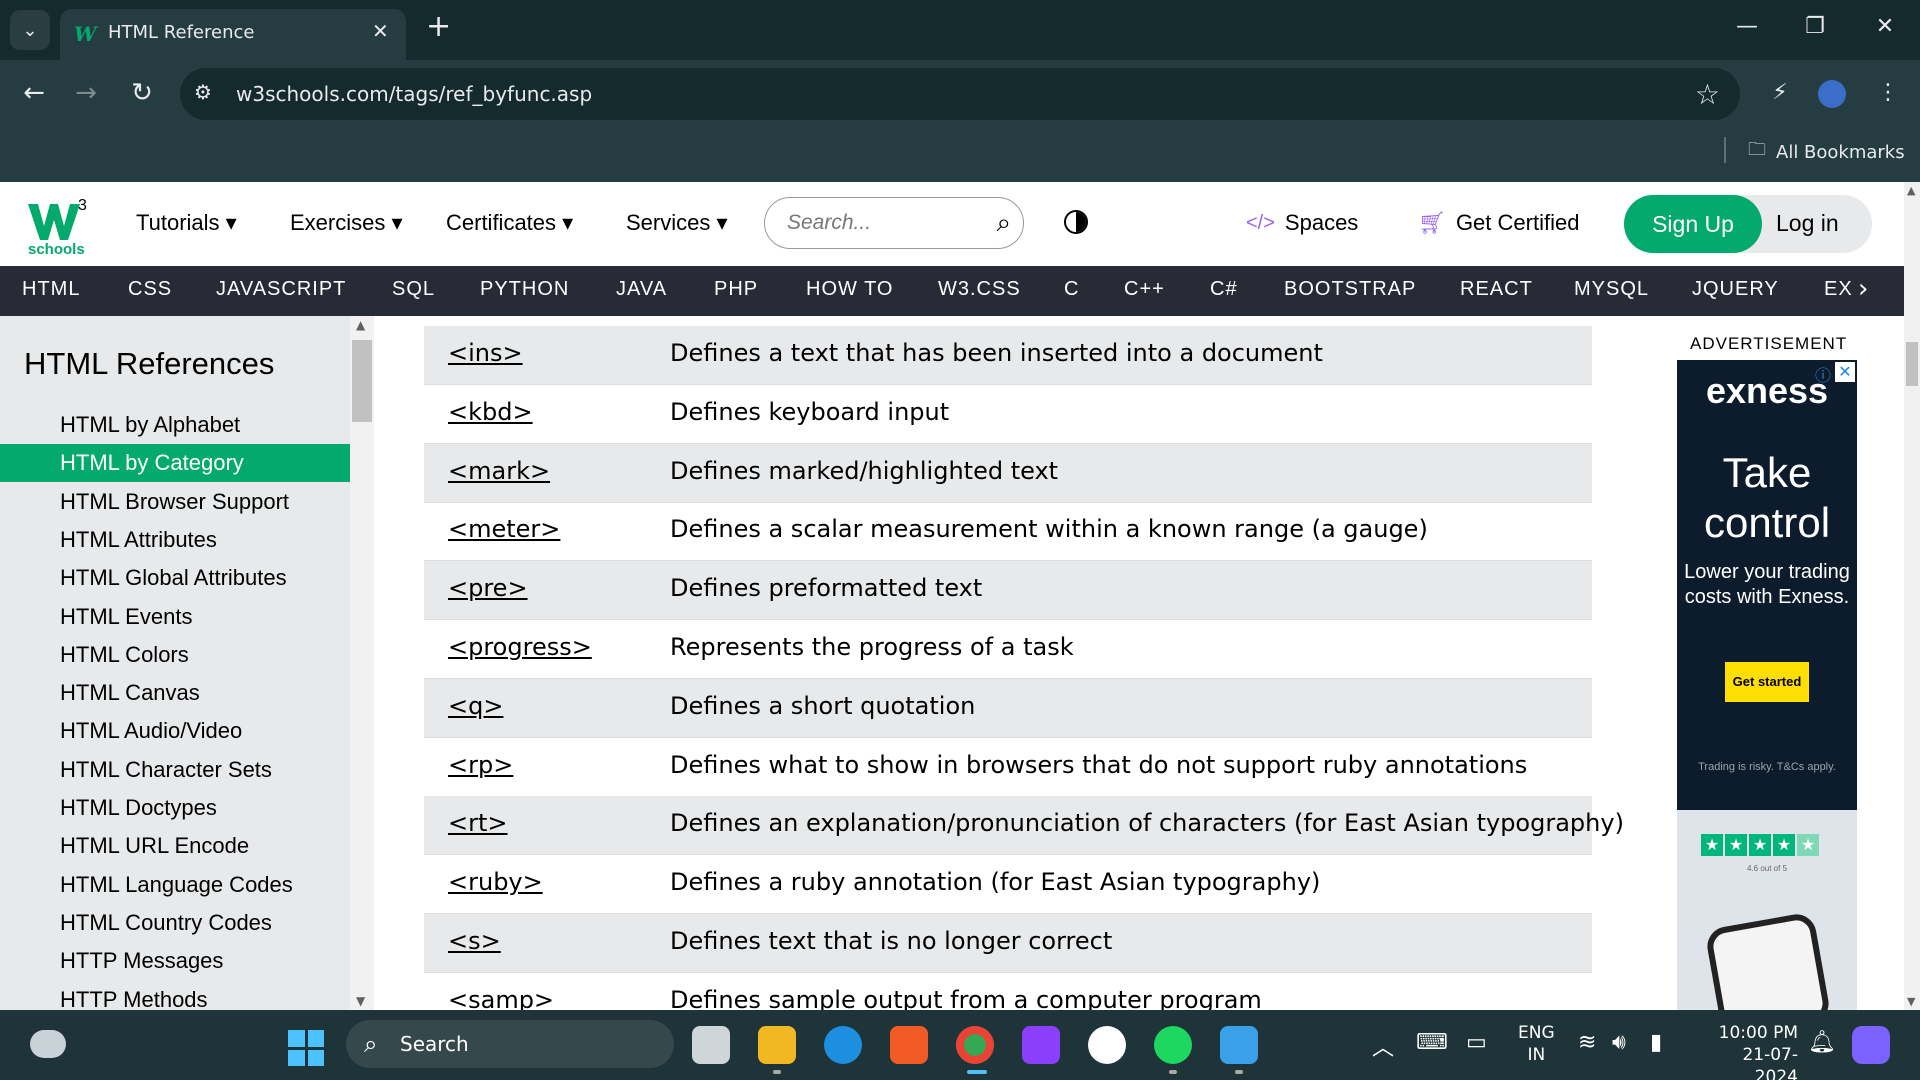  Describe the element at coordinates (1885, 26) in the screenshot. I see `close-window-icon: ✕` at that location.